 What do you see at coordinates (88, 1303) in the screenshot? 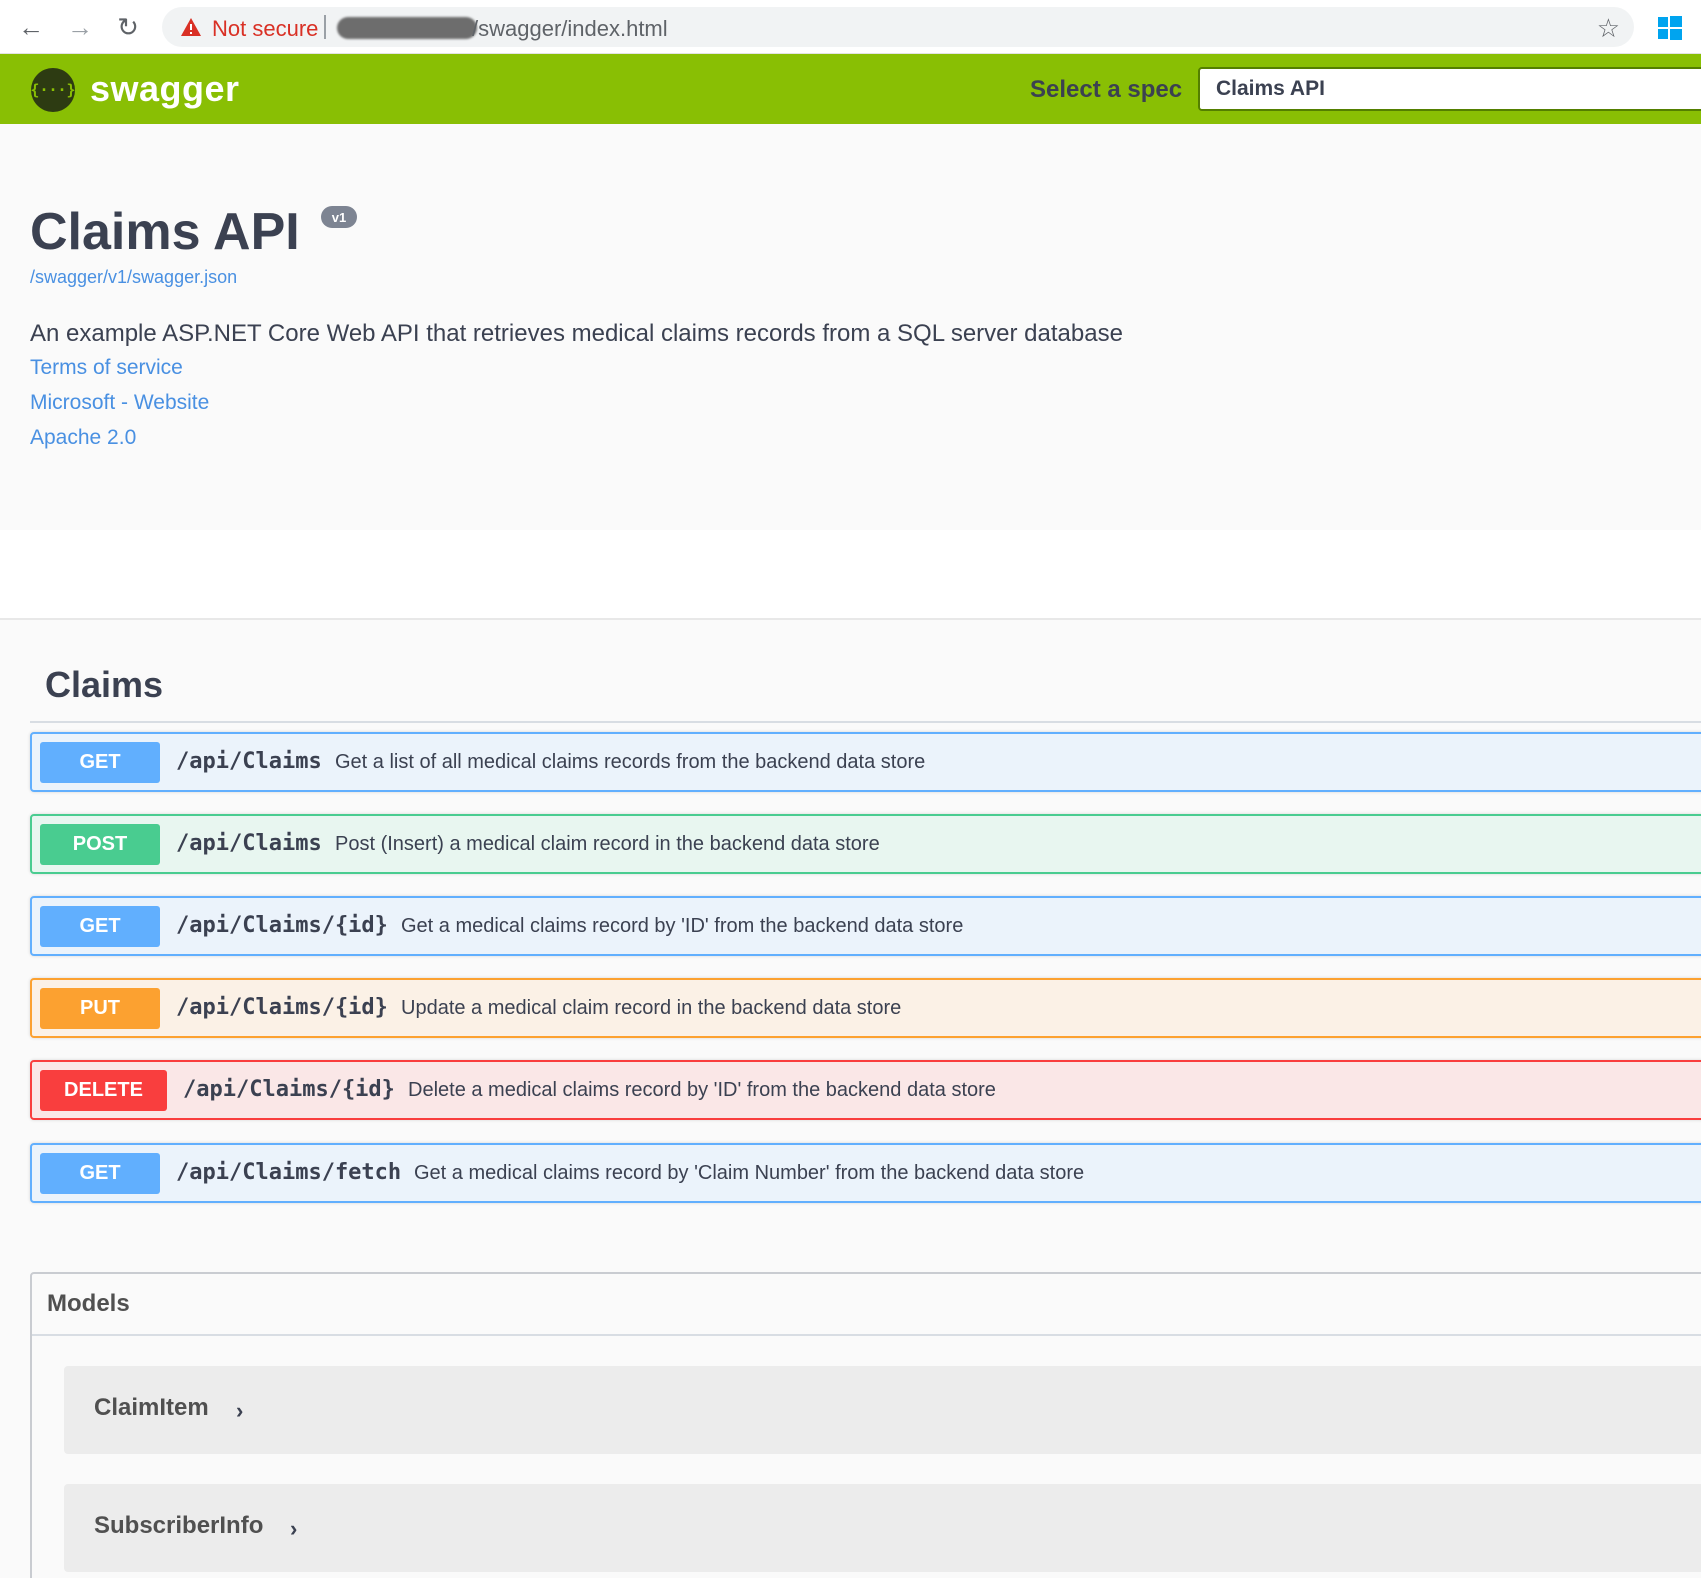
I see `models-title: Models` at bounding box center [88, 1303].